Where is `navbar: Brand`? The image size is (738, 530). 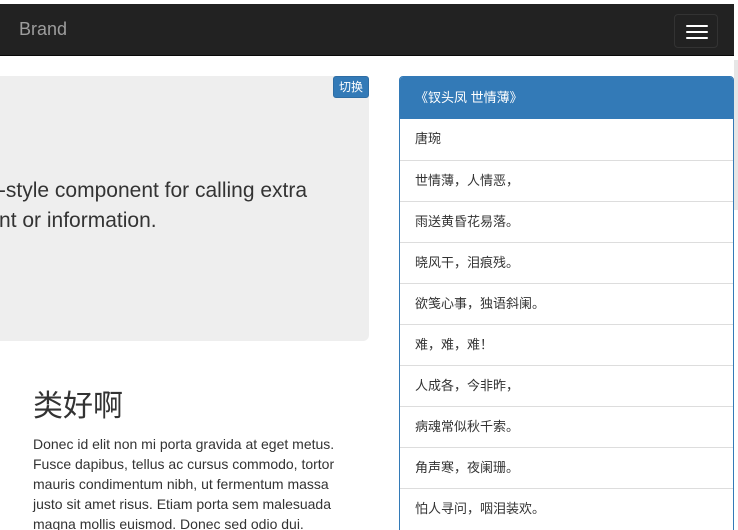 navbar: Brand is located at coordinates (367, 30).